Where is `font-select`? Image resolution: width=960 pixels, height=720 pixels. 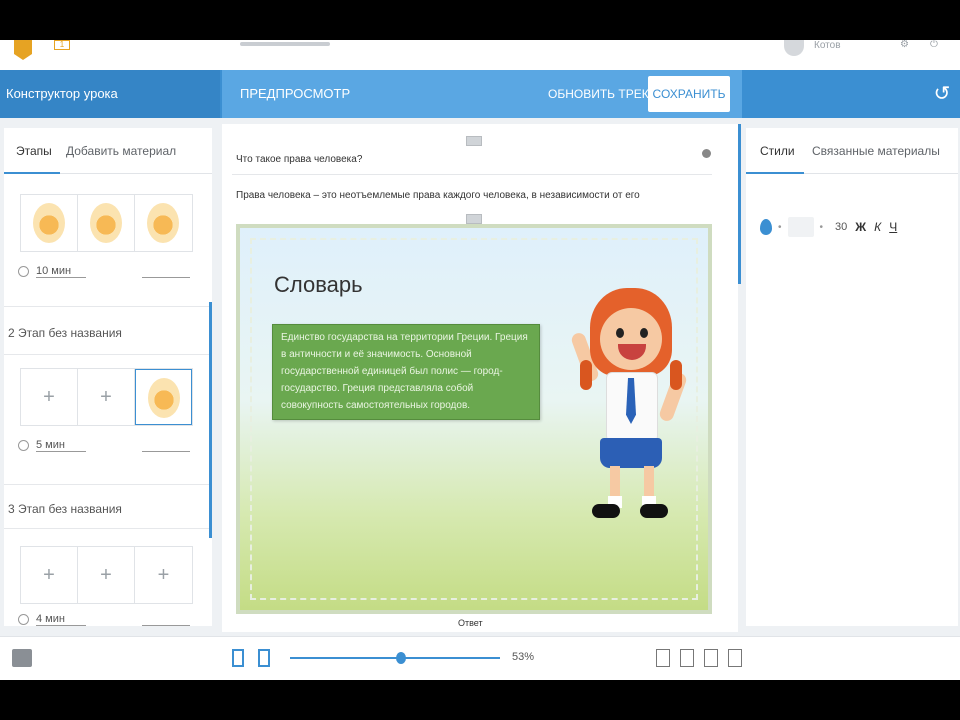 font-select is located at coordinates (800, 227).